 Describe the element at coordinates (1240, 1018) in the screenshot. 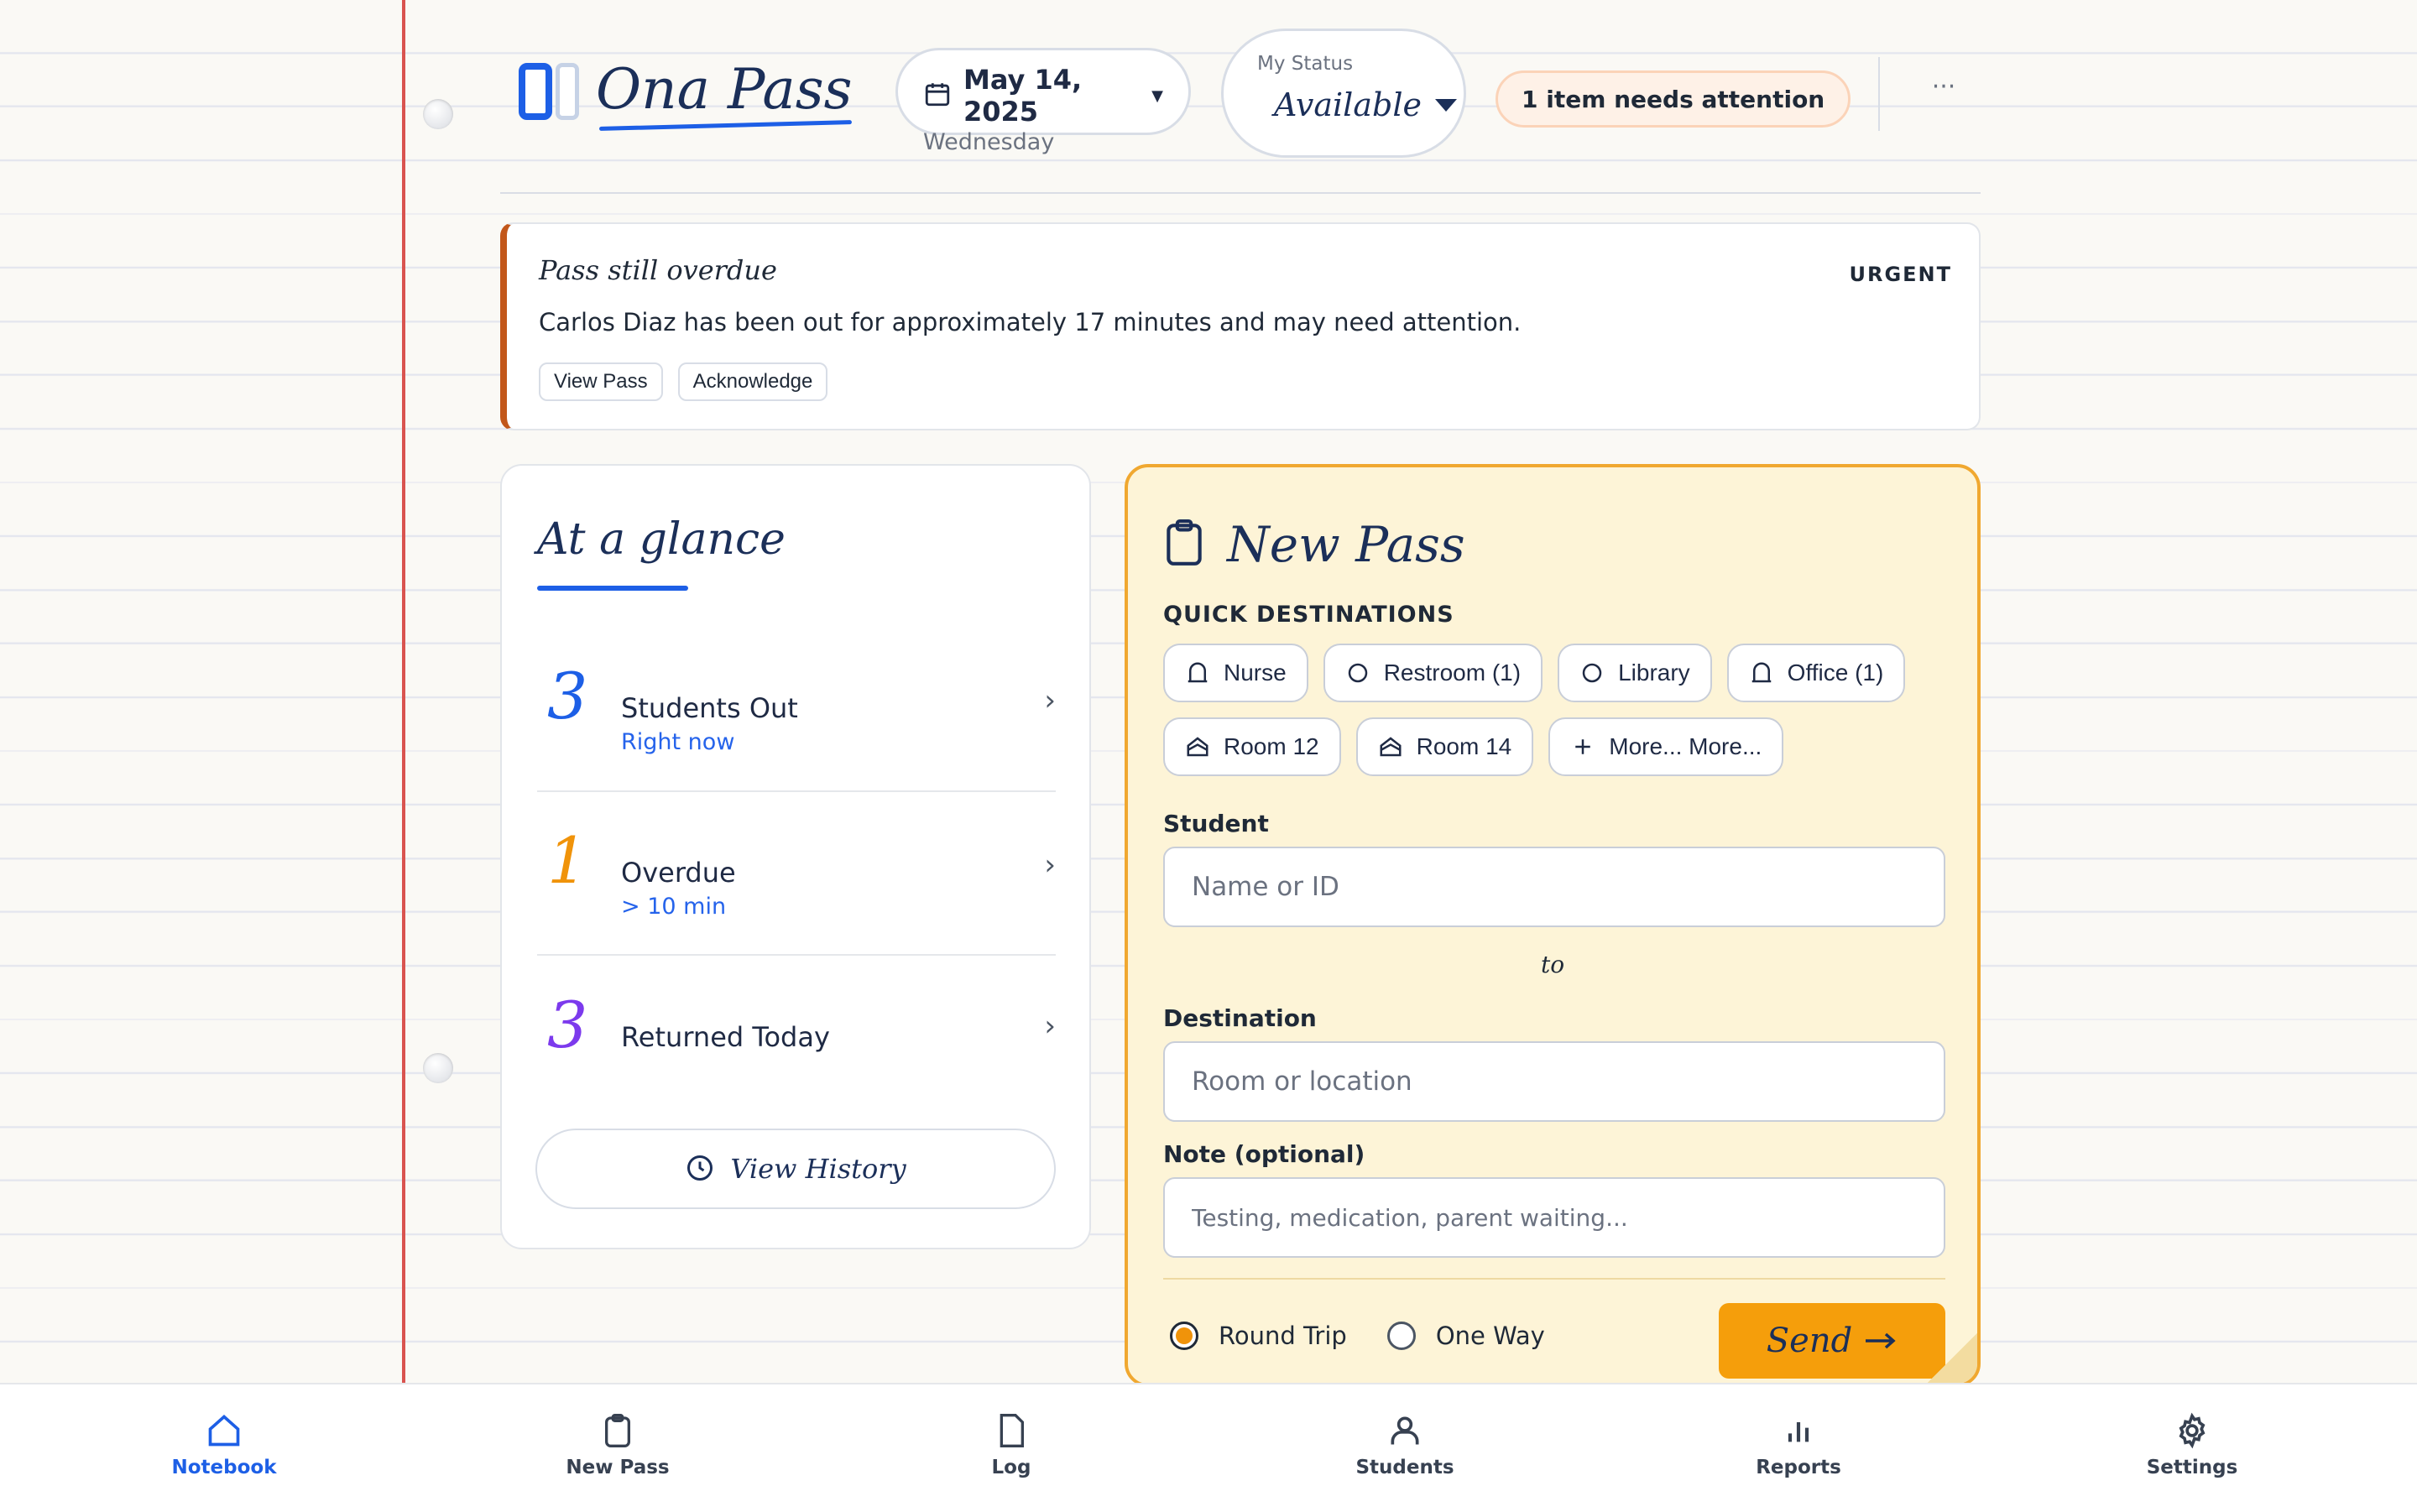

I see `destination-label: Destination` at that location.